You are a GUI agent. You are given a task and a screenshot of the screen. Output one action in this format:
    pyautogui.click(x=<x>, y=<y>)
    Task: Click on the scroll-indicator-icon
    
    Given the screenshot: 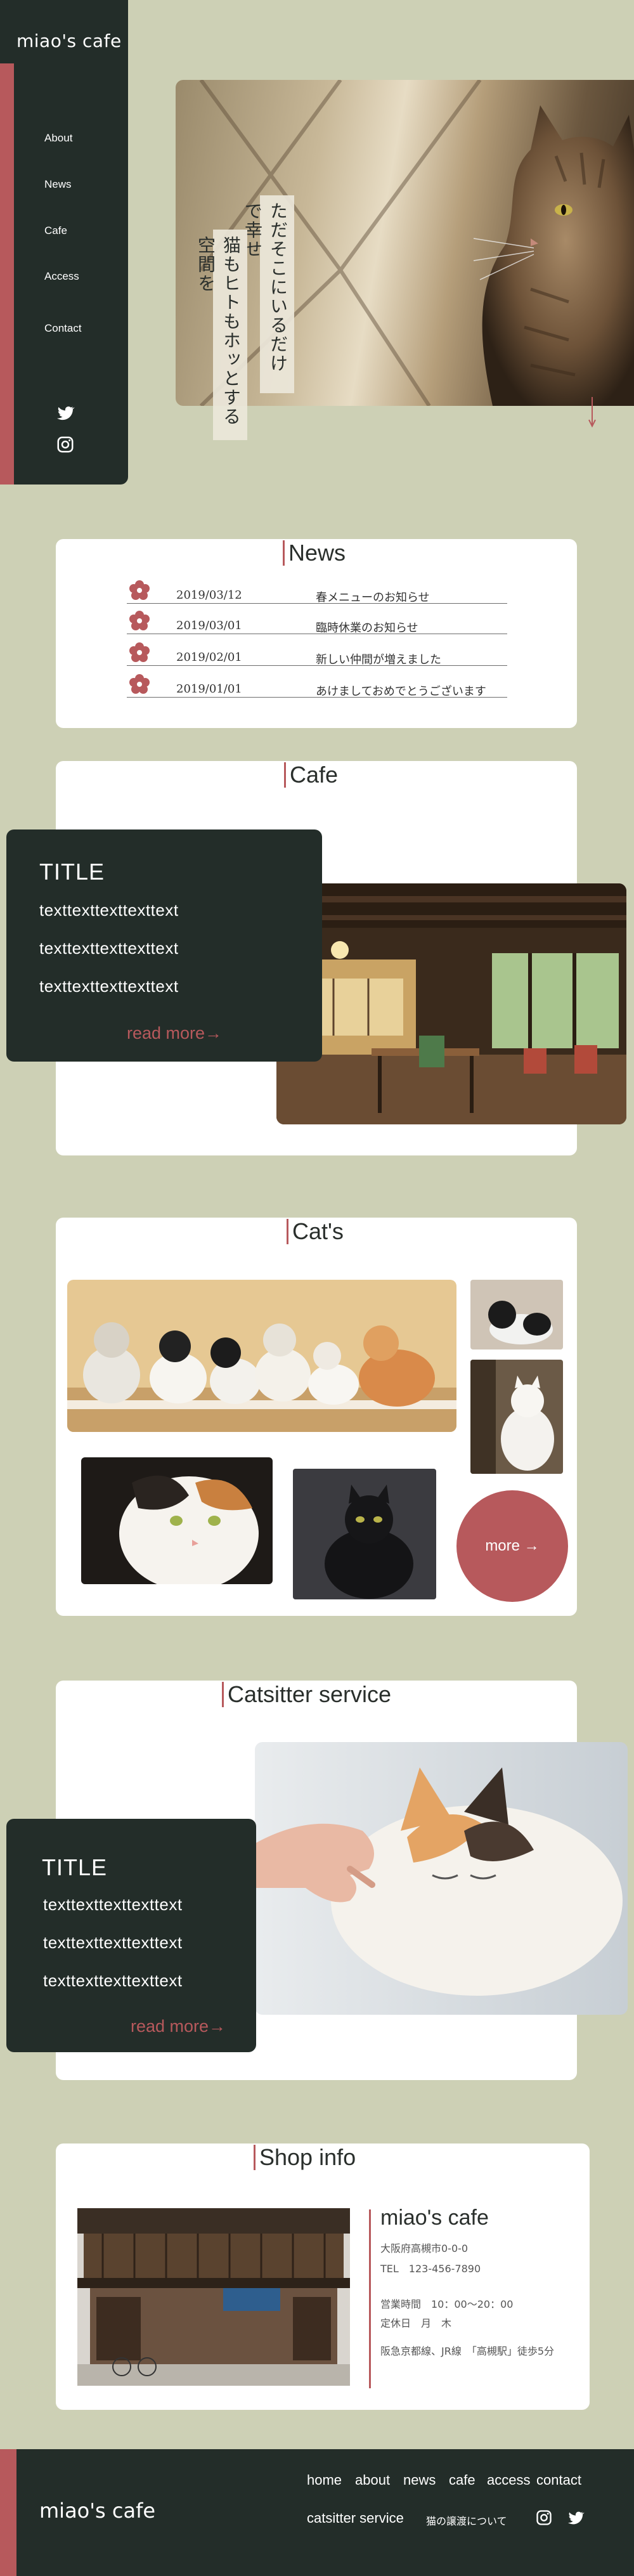 What is the action you would take?
    pyautogui.click(x=592, y=412)
    